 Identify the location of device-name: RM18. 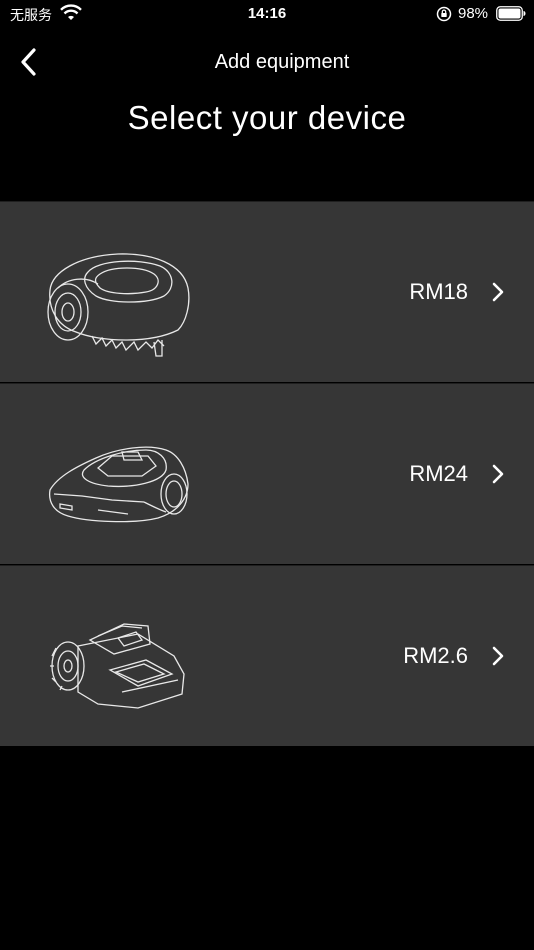
(438, 291).